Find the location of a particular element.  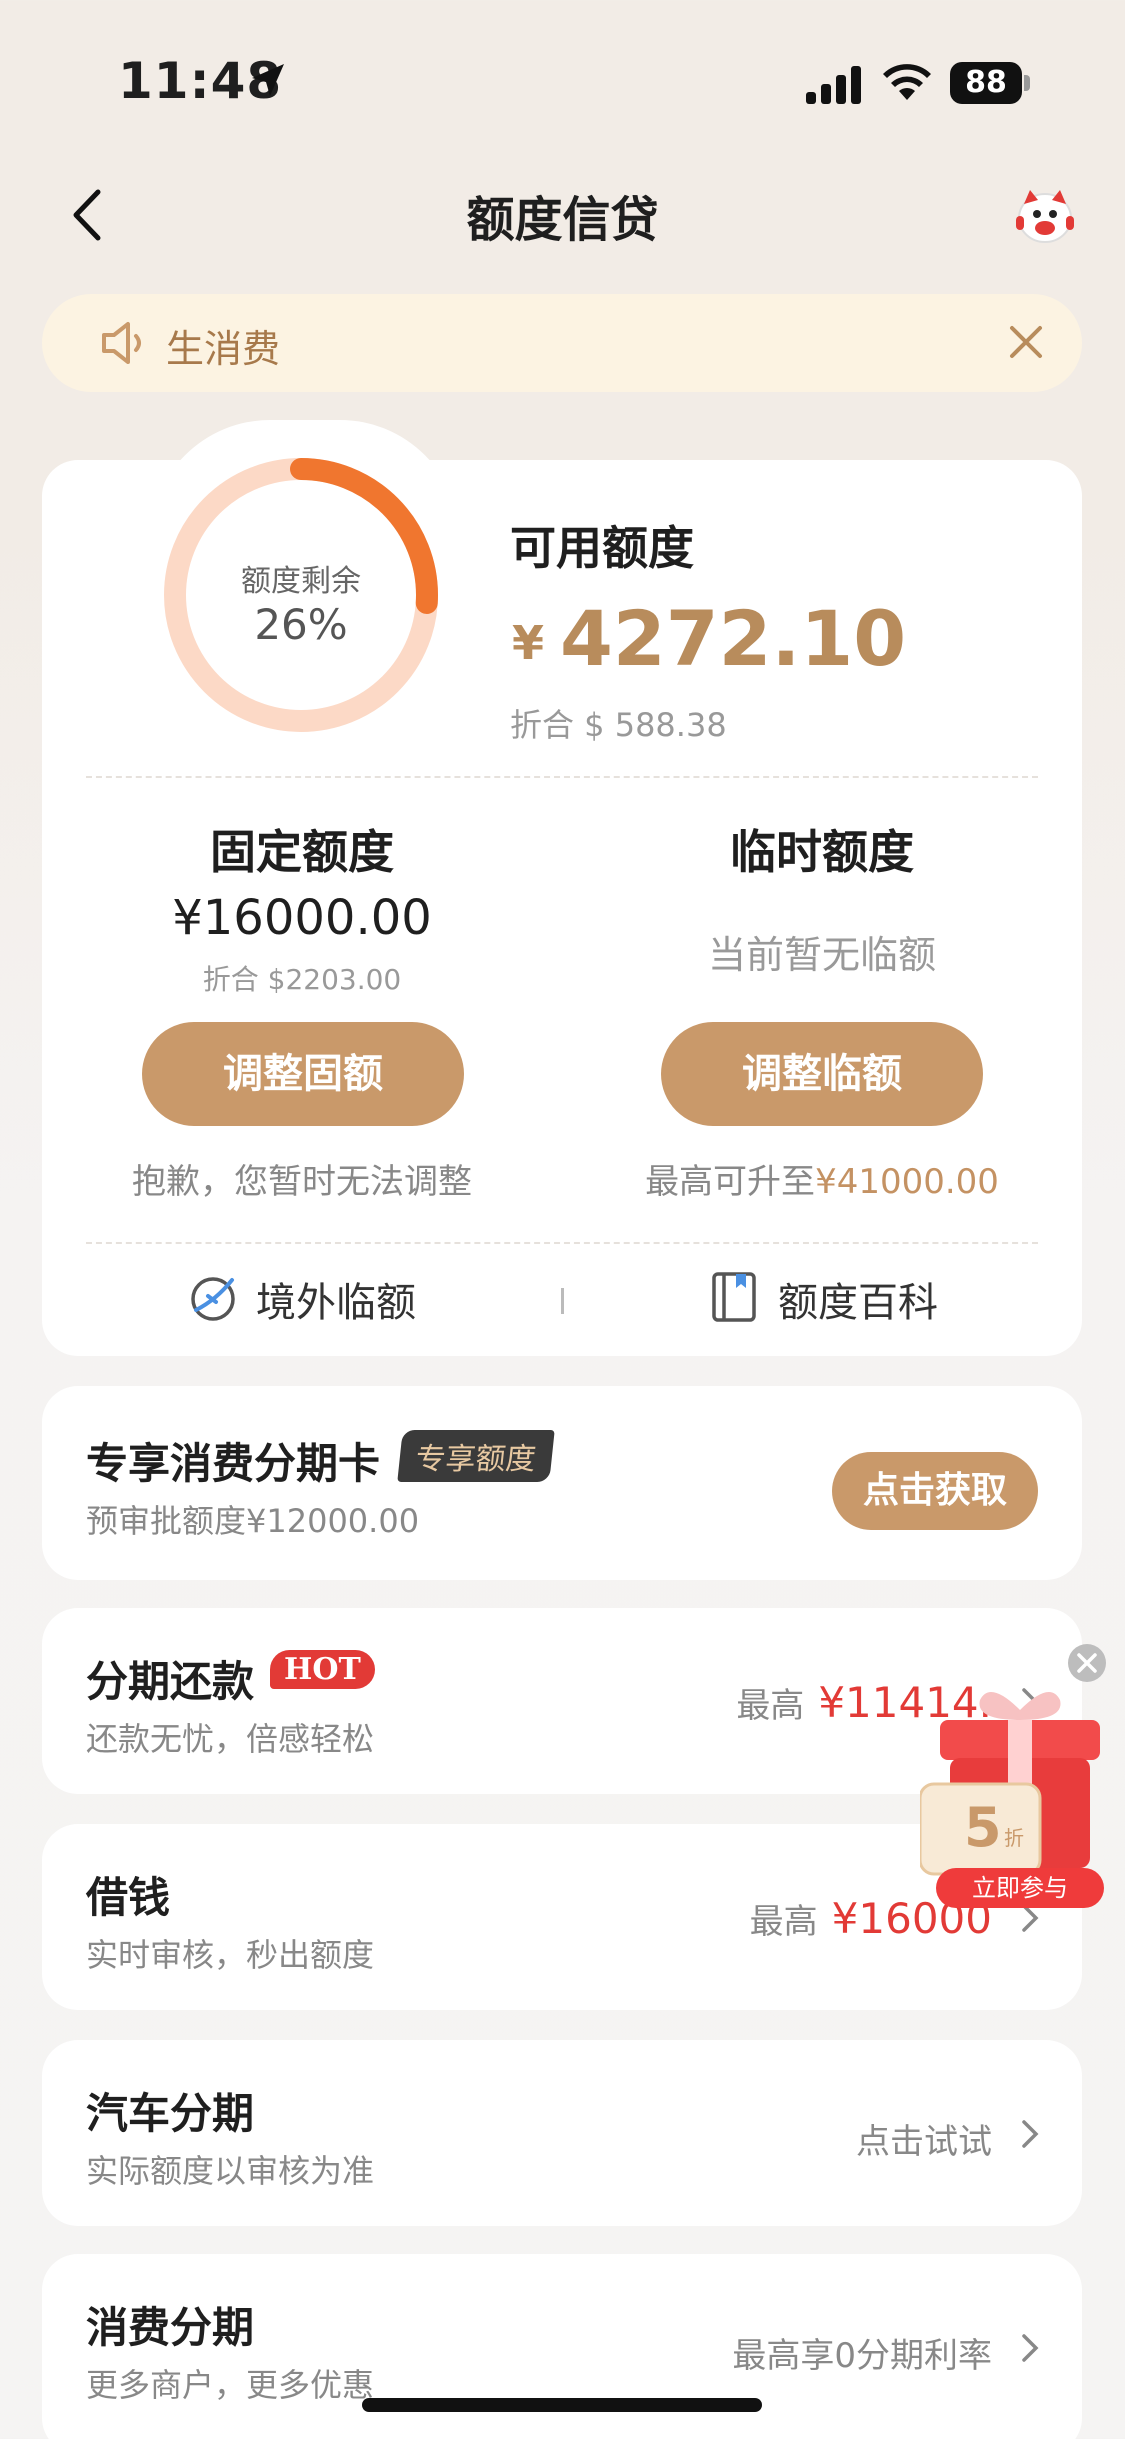

globe-plane-icon is located at coordinates (213, 1299).